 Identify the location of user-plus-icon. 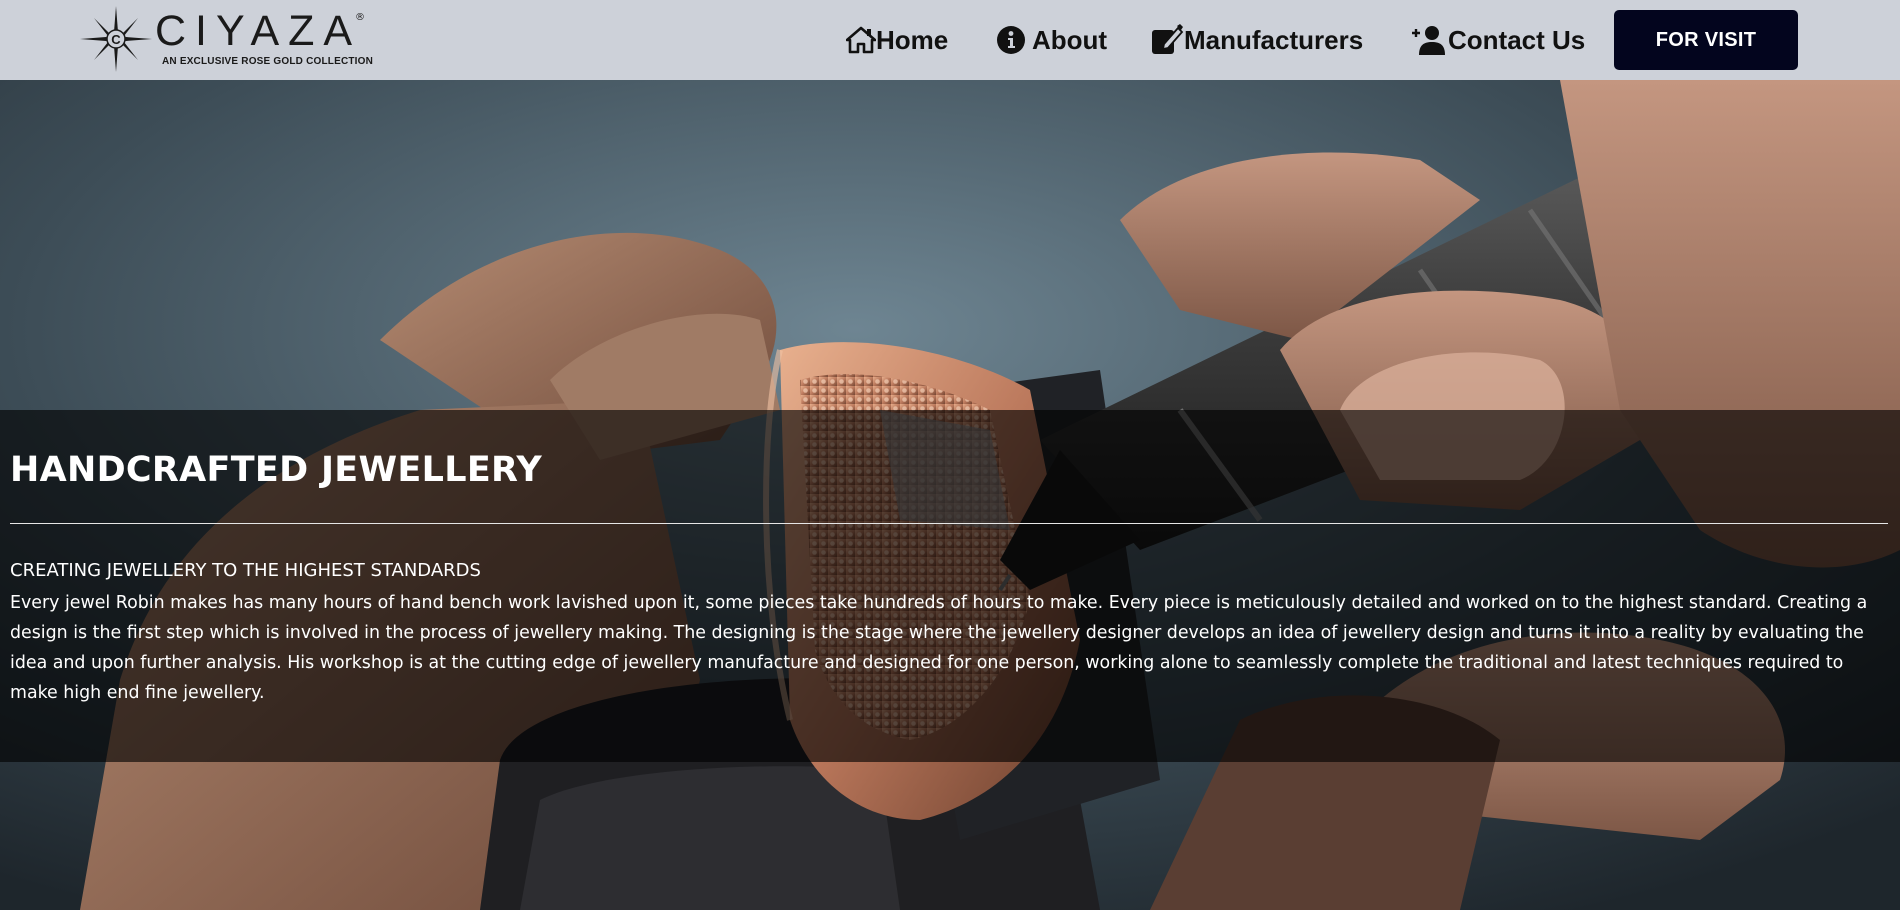
(1428, 40).